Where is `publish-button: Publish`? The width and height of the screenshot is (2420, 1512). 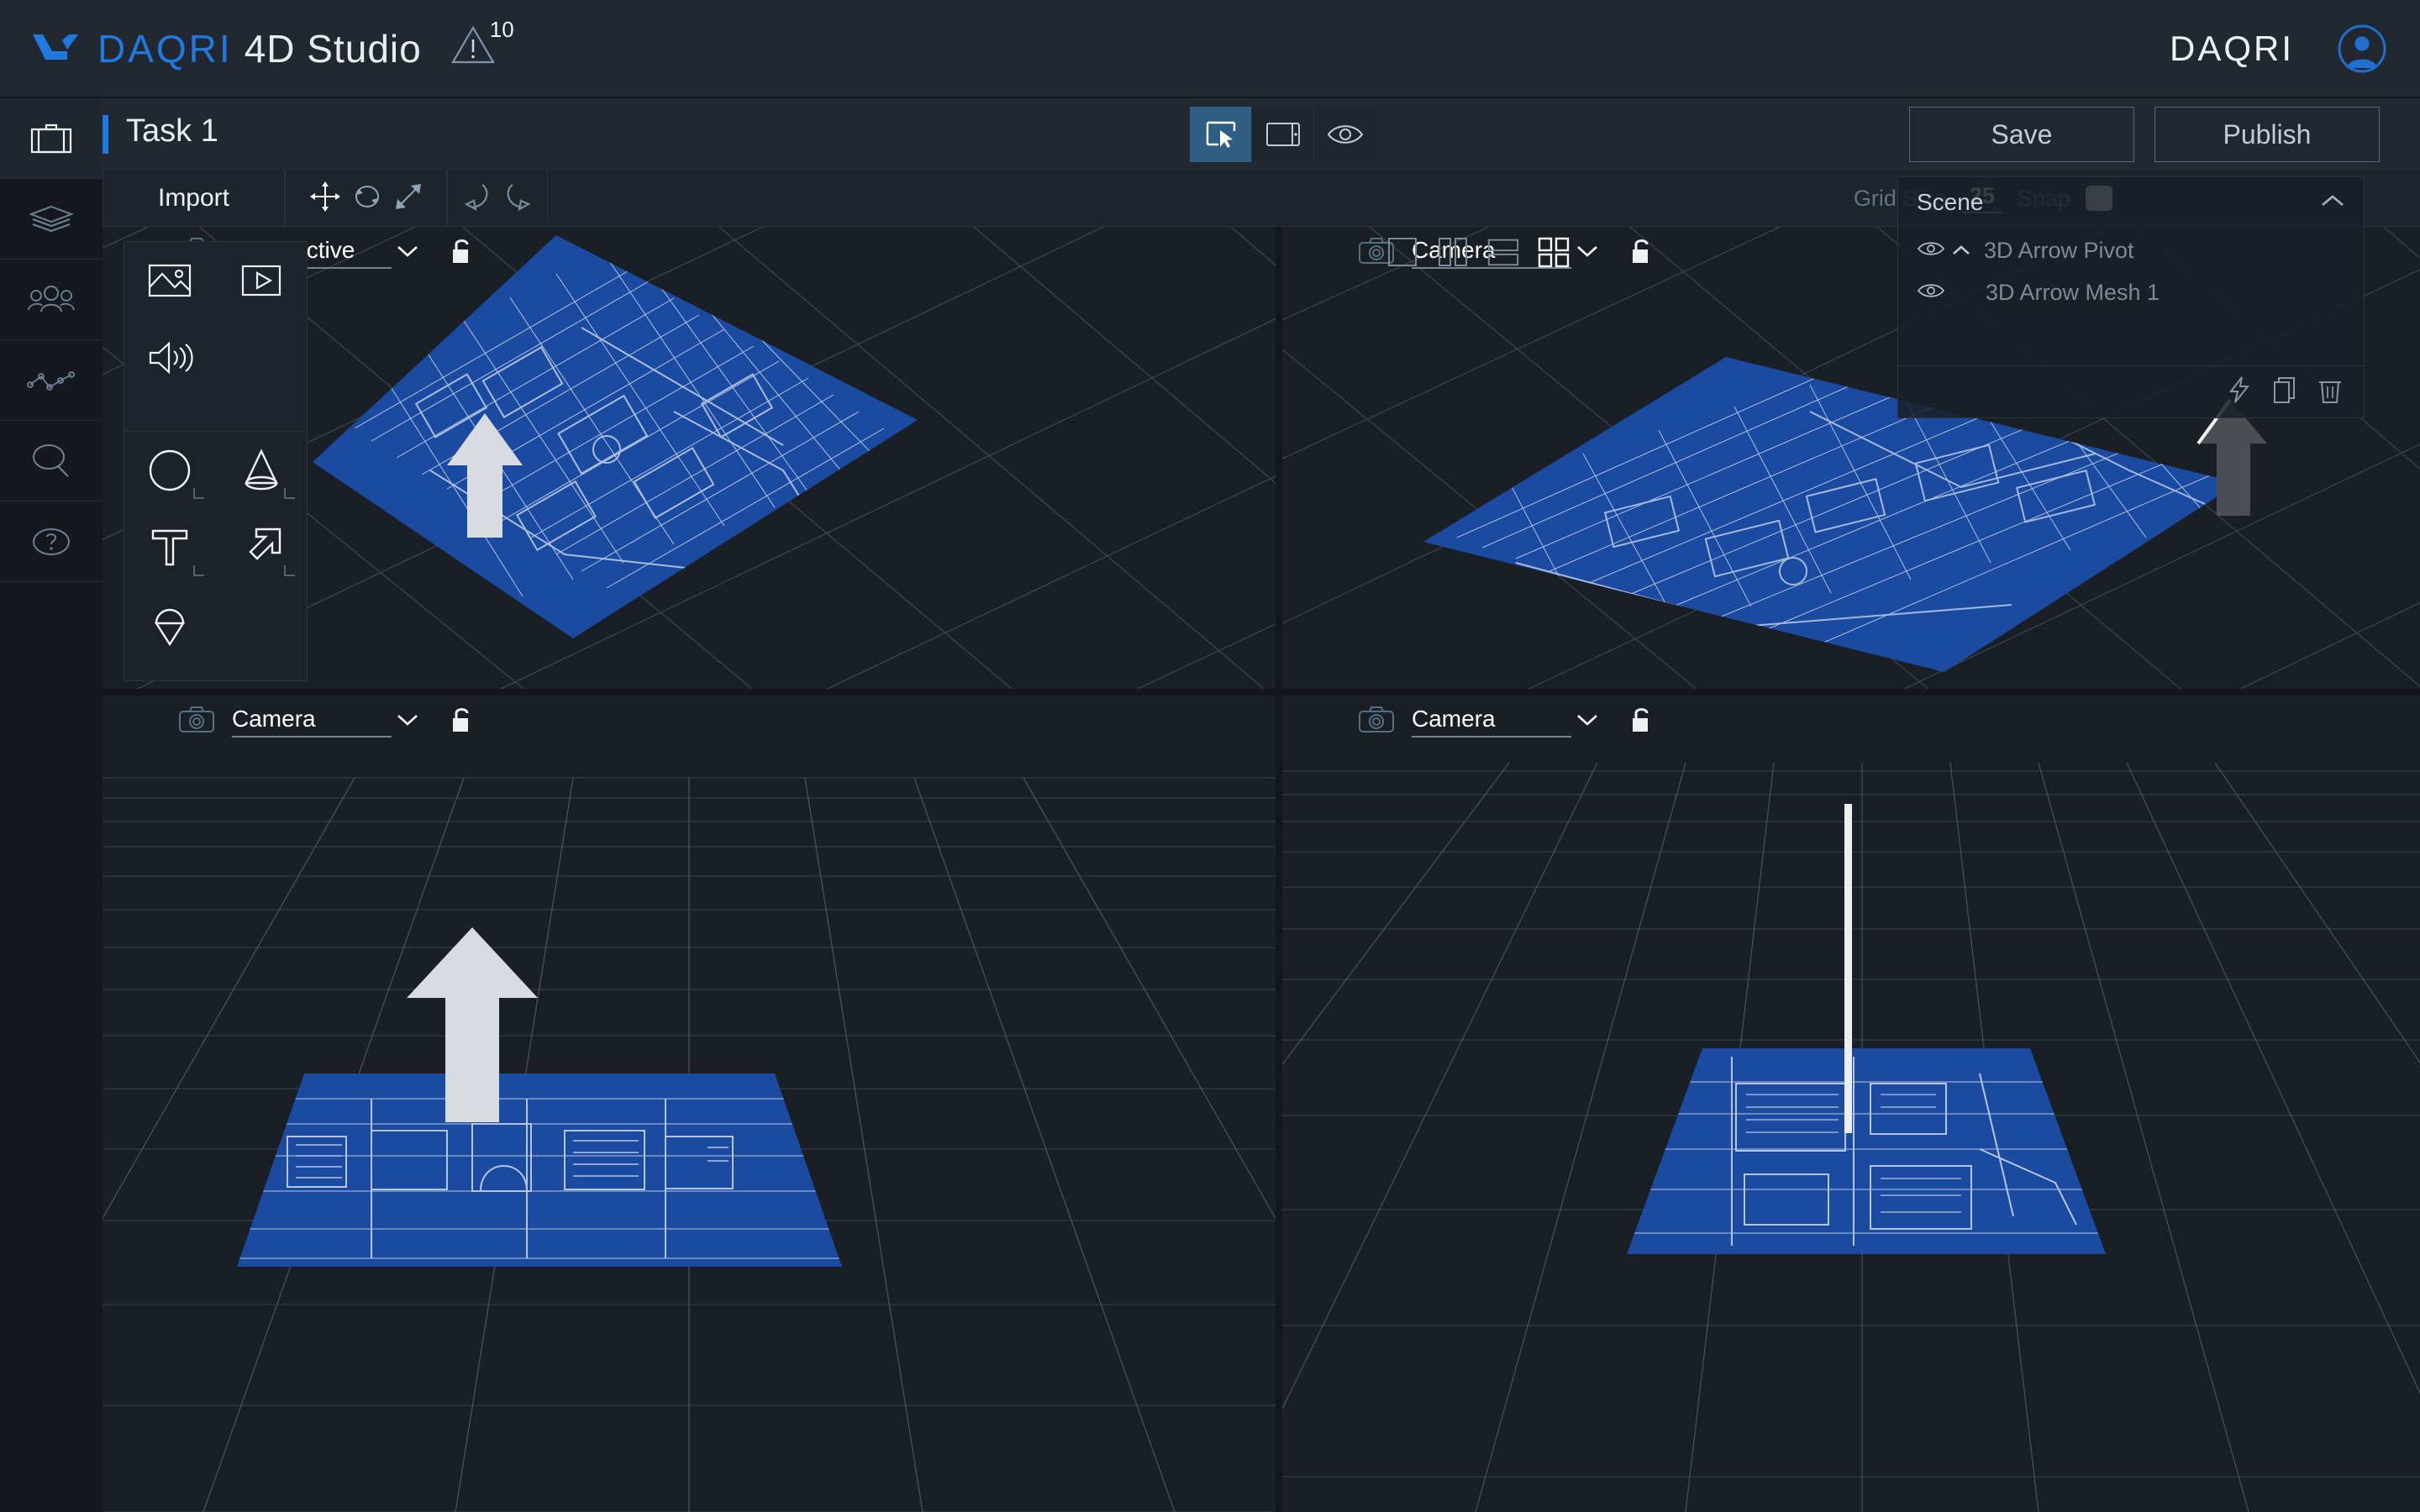
publish-button: Publish is located at coordinates (2267, 134).